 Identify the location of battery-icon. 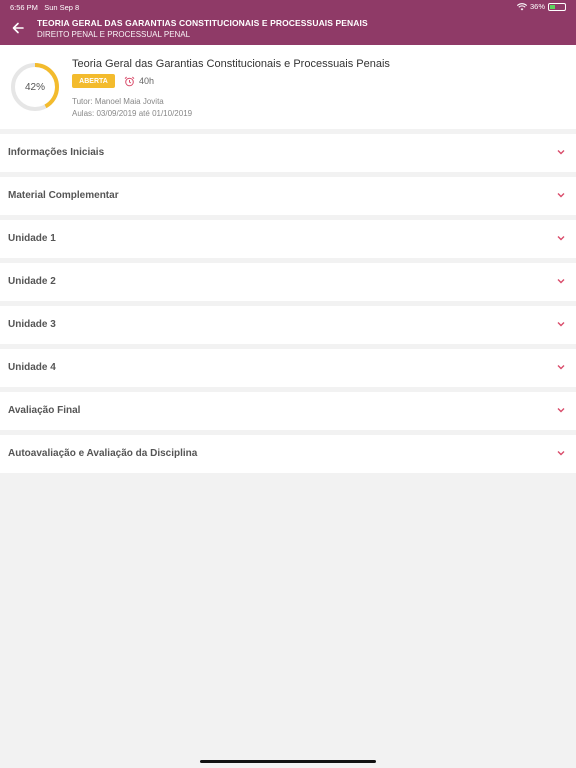
(557, 6).